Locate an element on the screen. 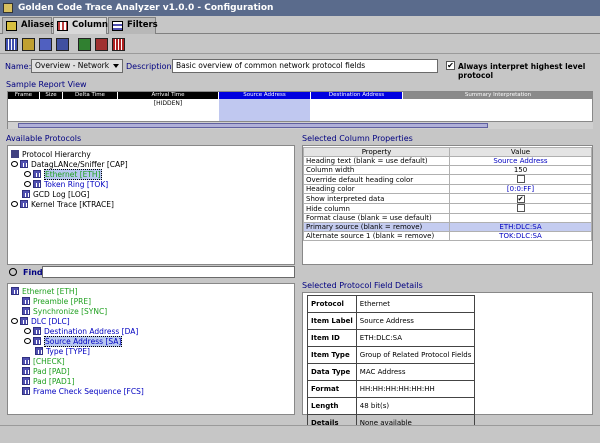  prop-name: Heading color is located at coordinates (376, 189).